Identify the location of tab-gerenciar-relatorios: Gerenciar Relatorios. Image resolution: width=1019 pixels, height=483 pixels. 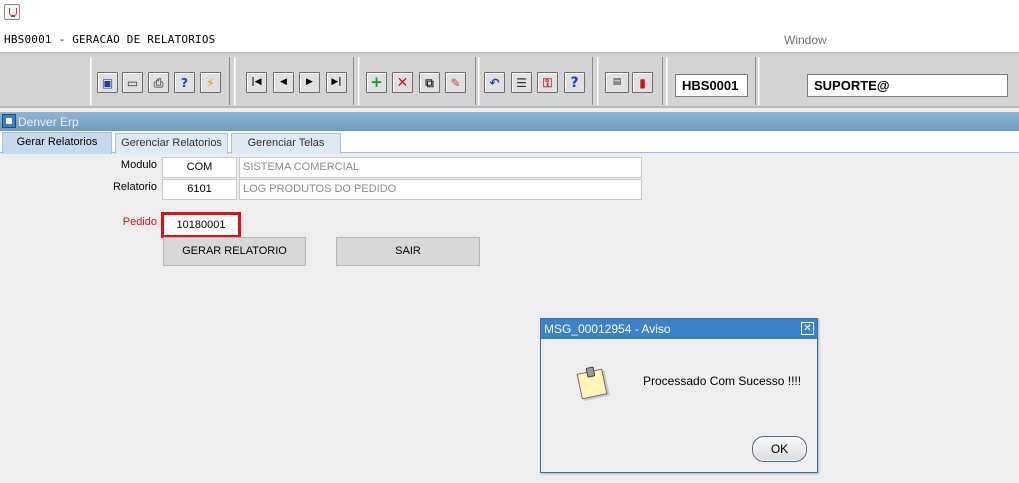
(171, 143).